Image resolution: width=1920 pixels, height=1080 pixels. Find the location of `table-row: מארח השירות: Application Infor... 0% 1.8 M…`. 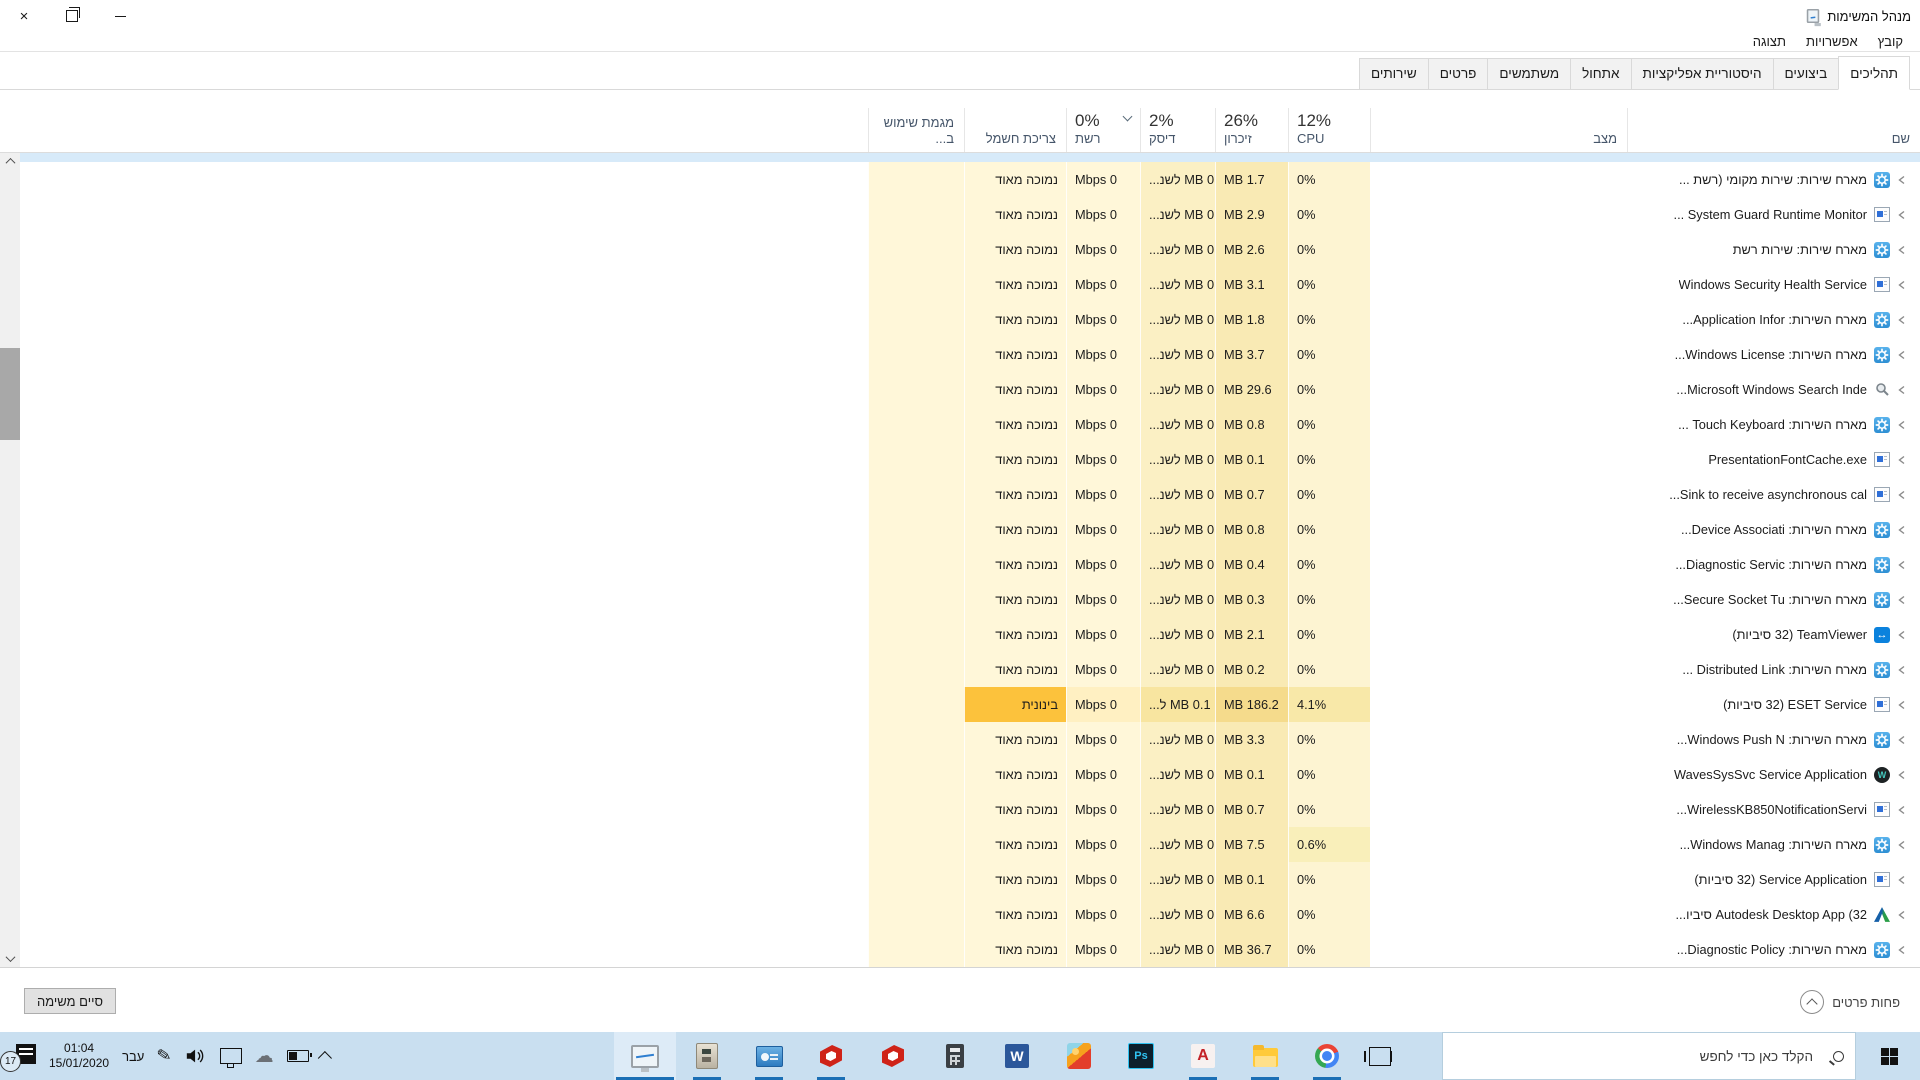

table-row: מארח השירות: Application Infor... 0% 1.8 M… is located at coordinates (960, 319).